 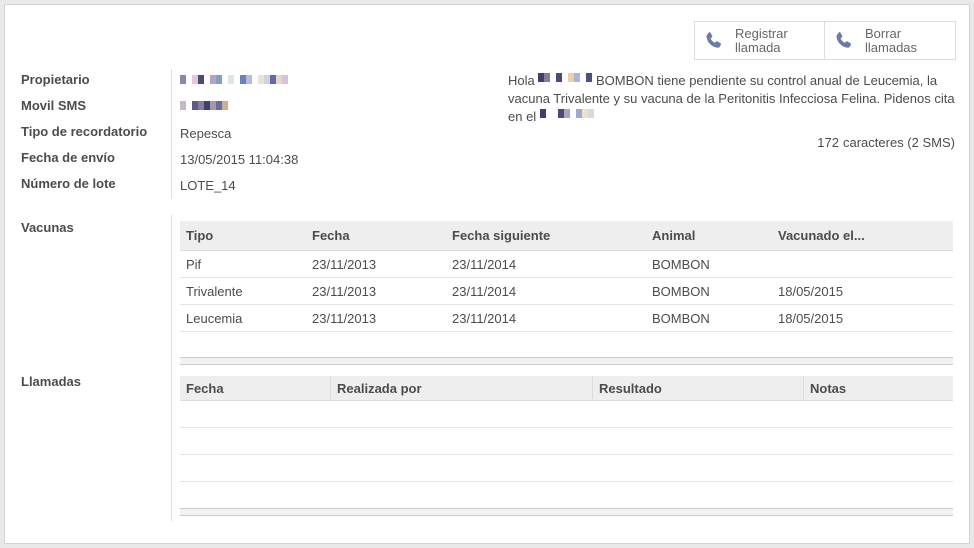 What do you see at coordinates (521, 80) in the screenshot?
I see `sms-greeting: Hola` at bounding box center [521, 80].